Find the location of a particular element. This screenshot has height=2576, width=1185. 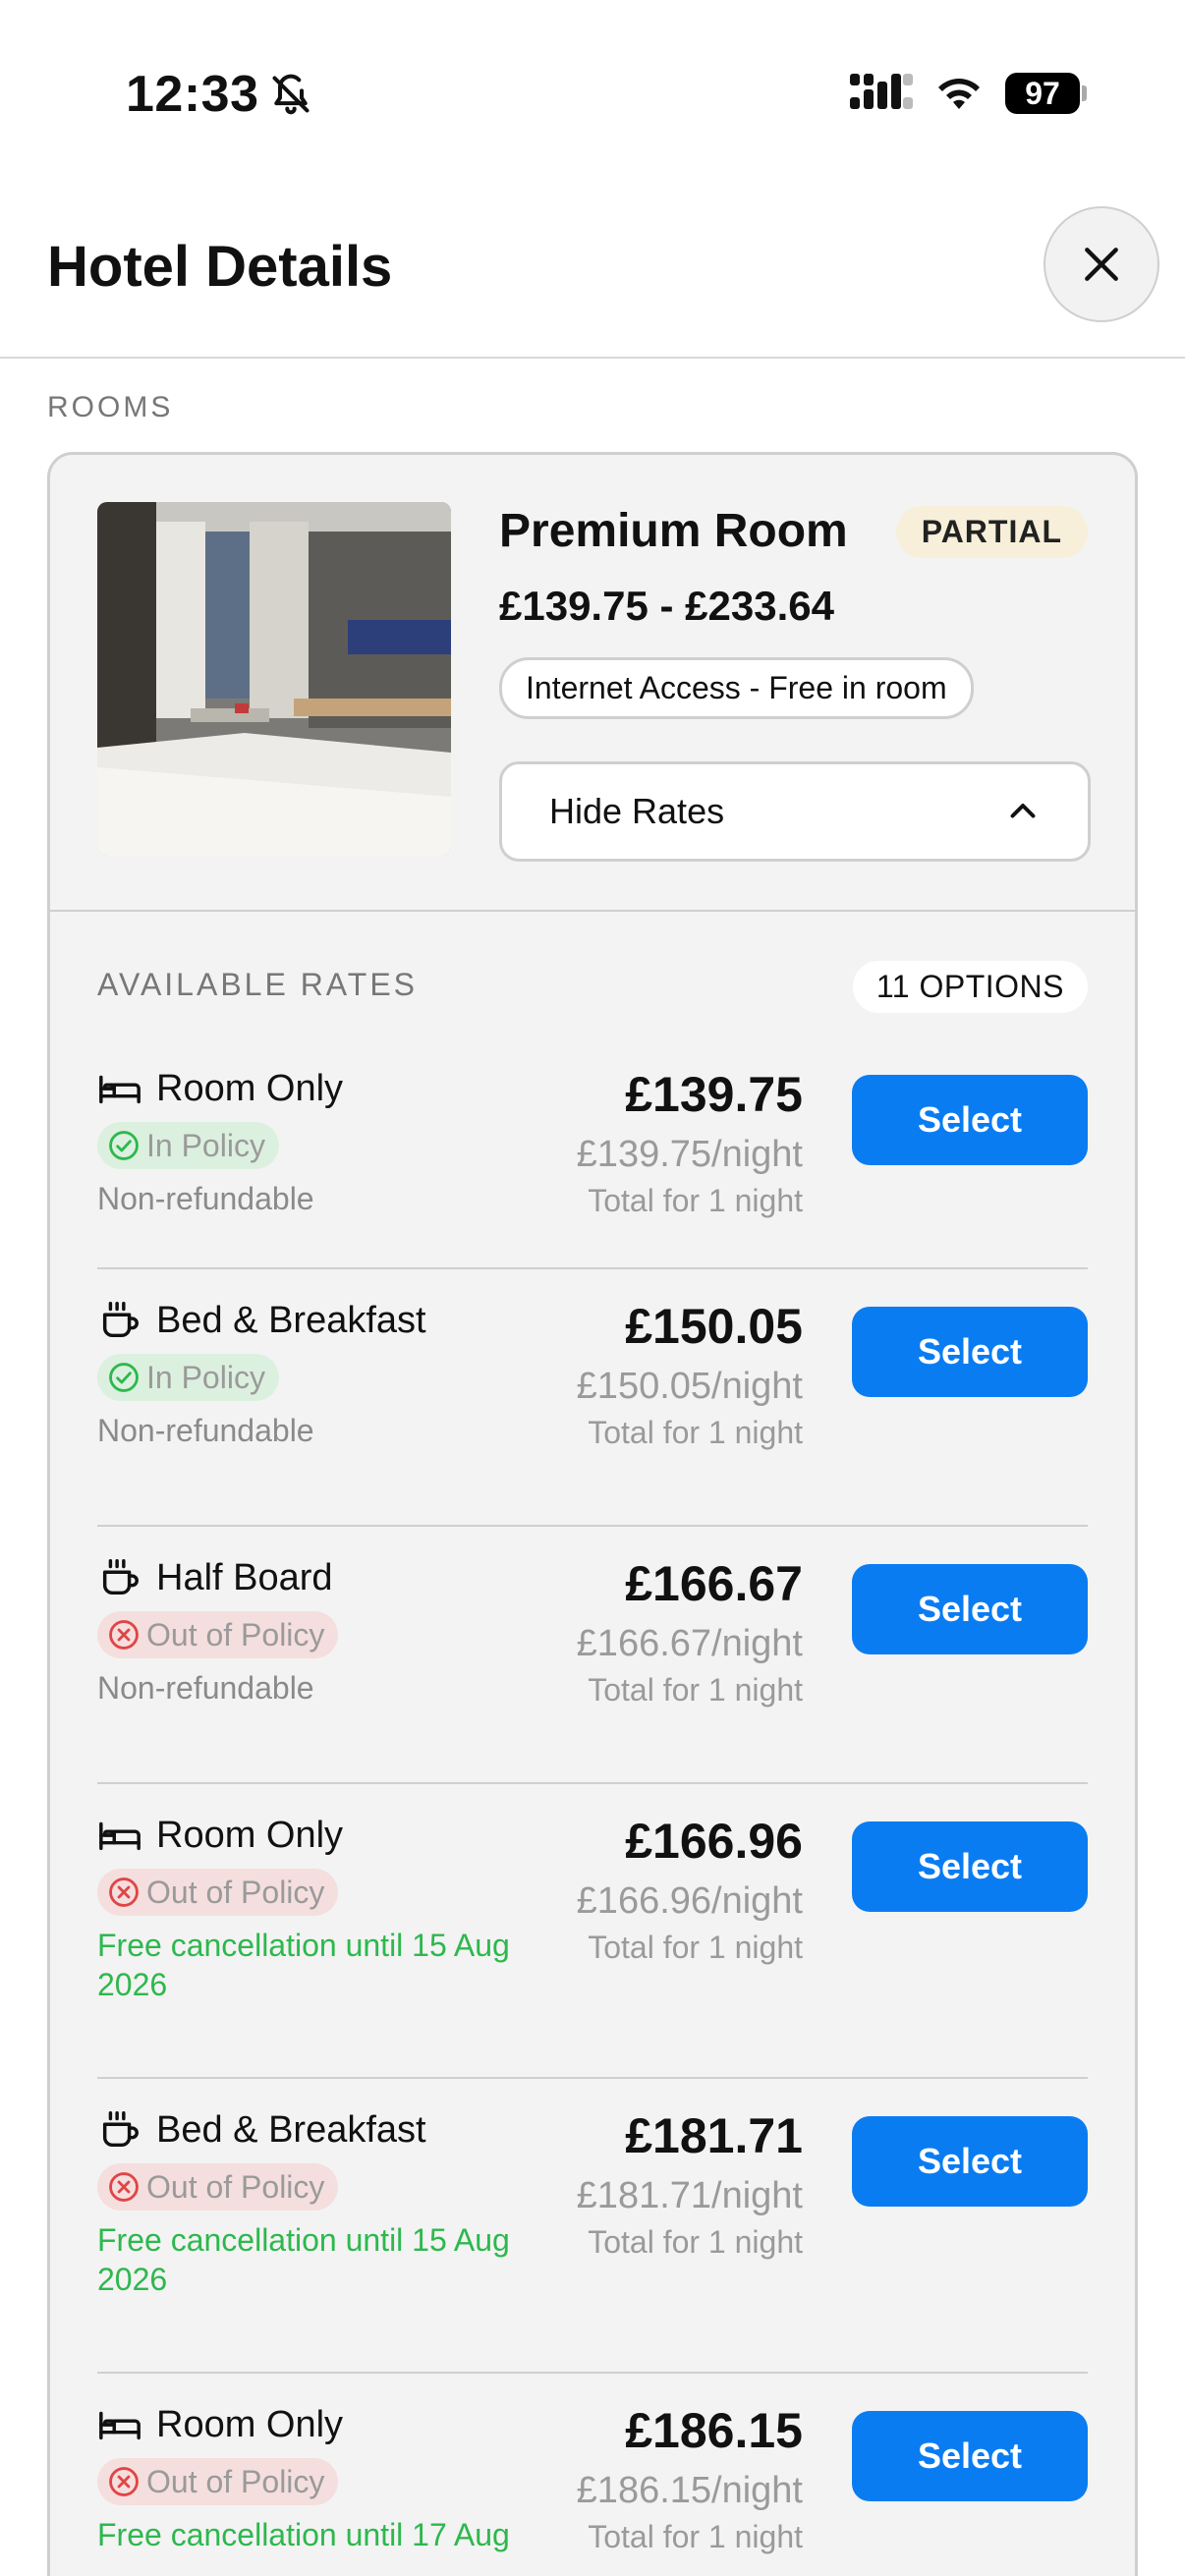

rate-prices: £139.75 £139.75/night Total for 1 night is located at coordinates (690, 1142).